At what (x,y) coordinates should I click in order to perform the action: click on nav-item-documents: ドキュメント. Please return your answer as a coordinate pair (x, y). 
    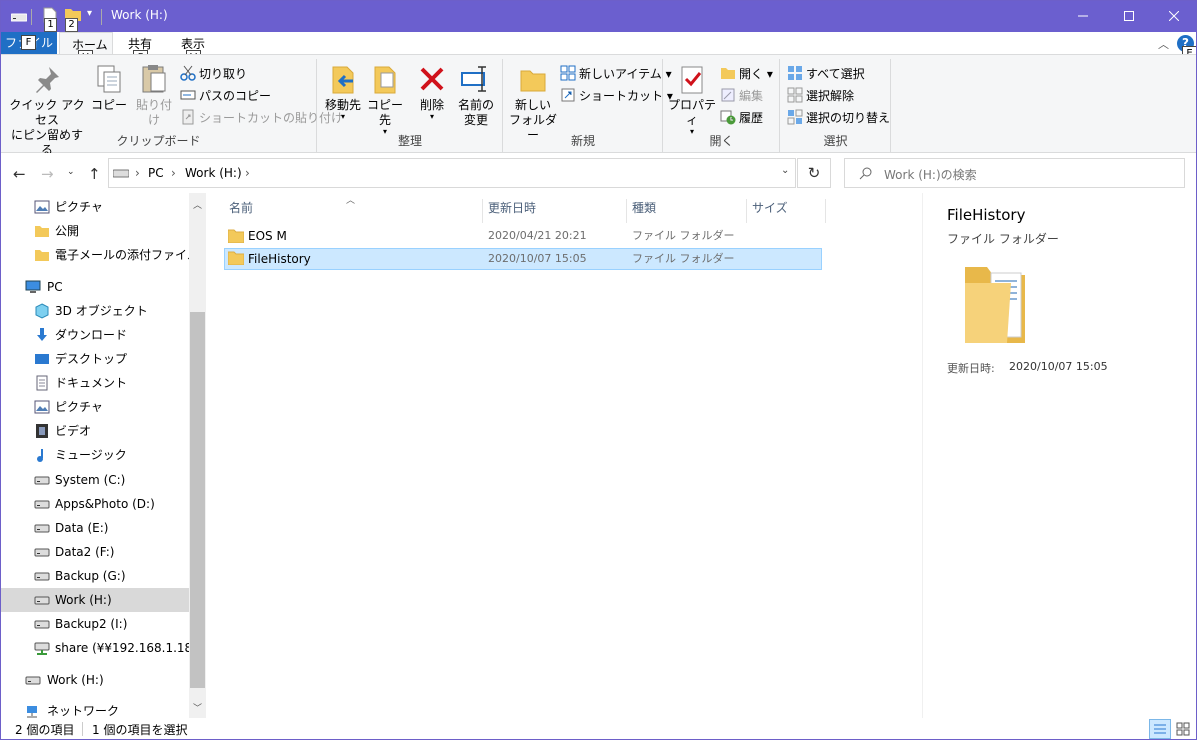
    Looking at the image, I should click on (95, 383).